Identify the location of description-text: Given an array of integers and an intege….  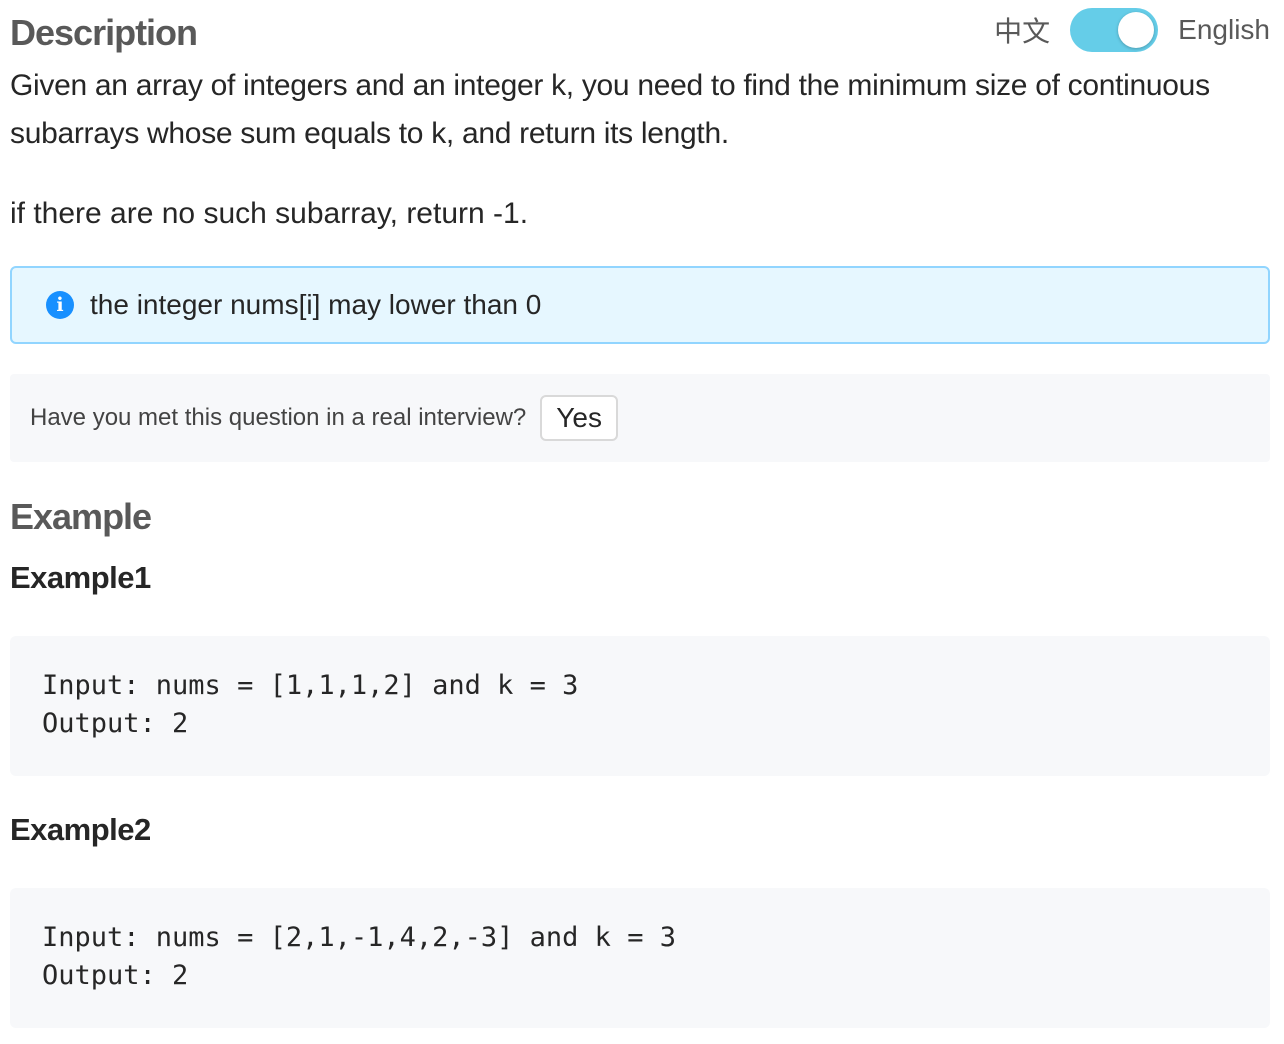
(610, 109).